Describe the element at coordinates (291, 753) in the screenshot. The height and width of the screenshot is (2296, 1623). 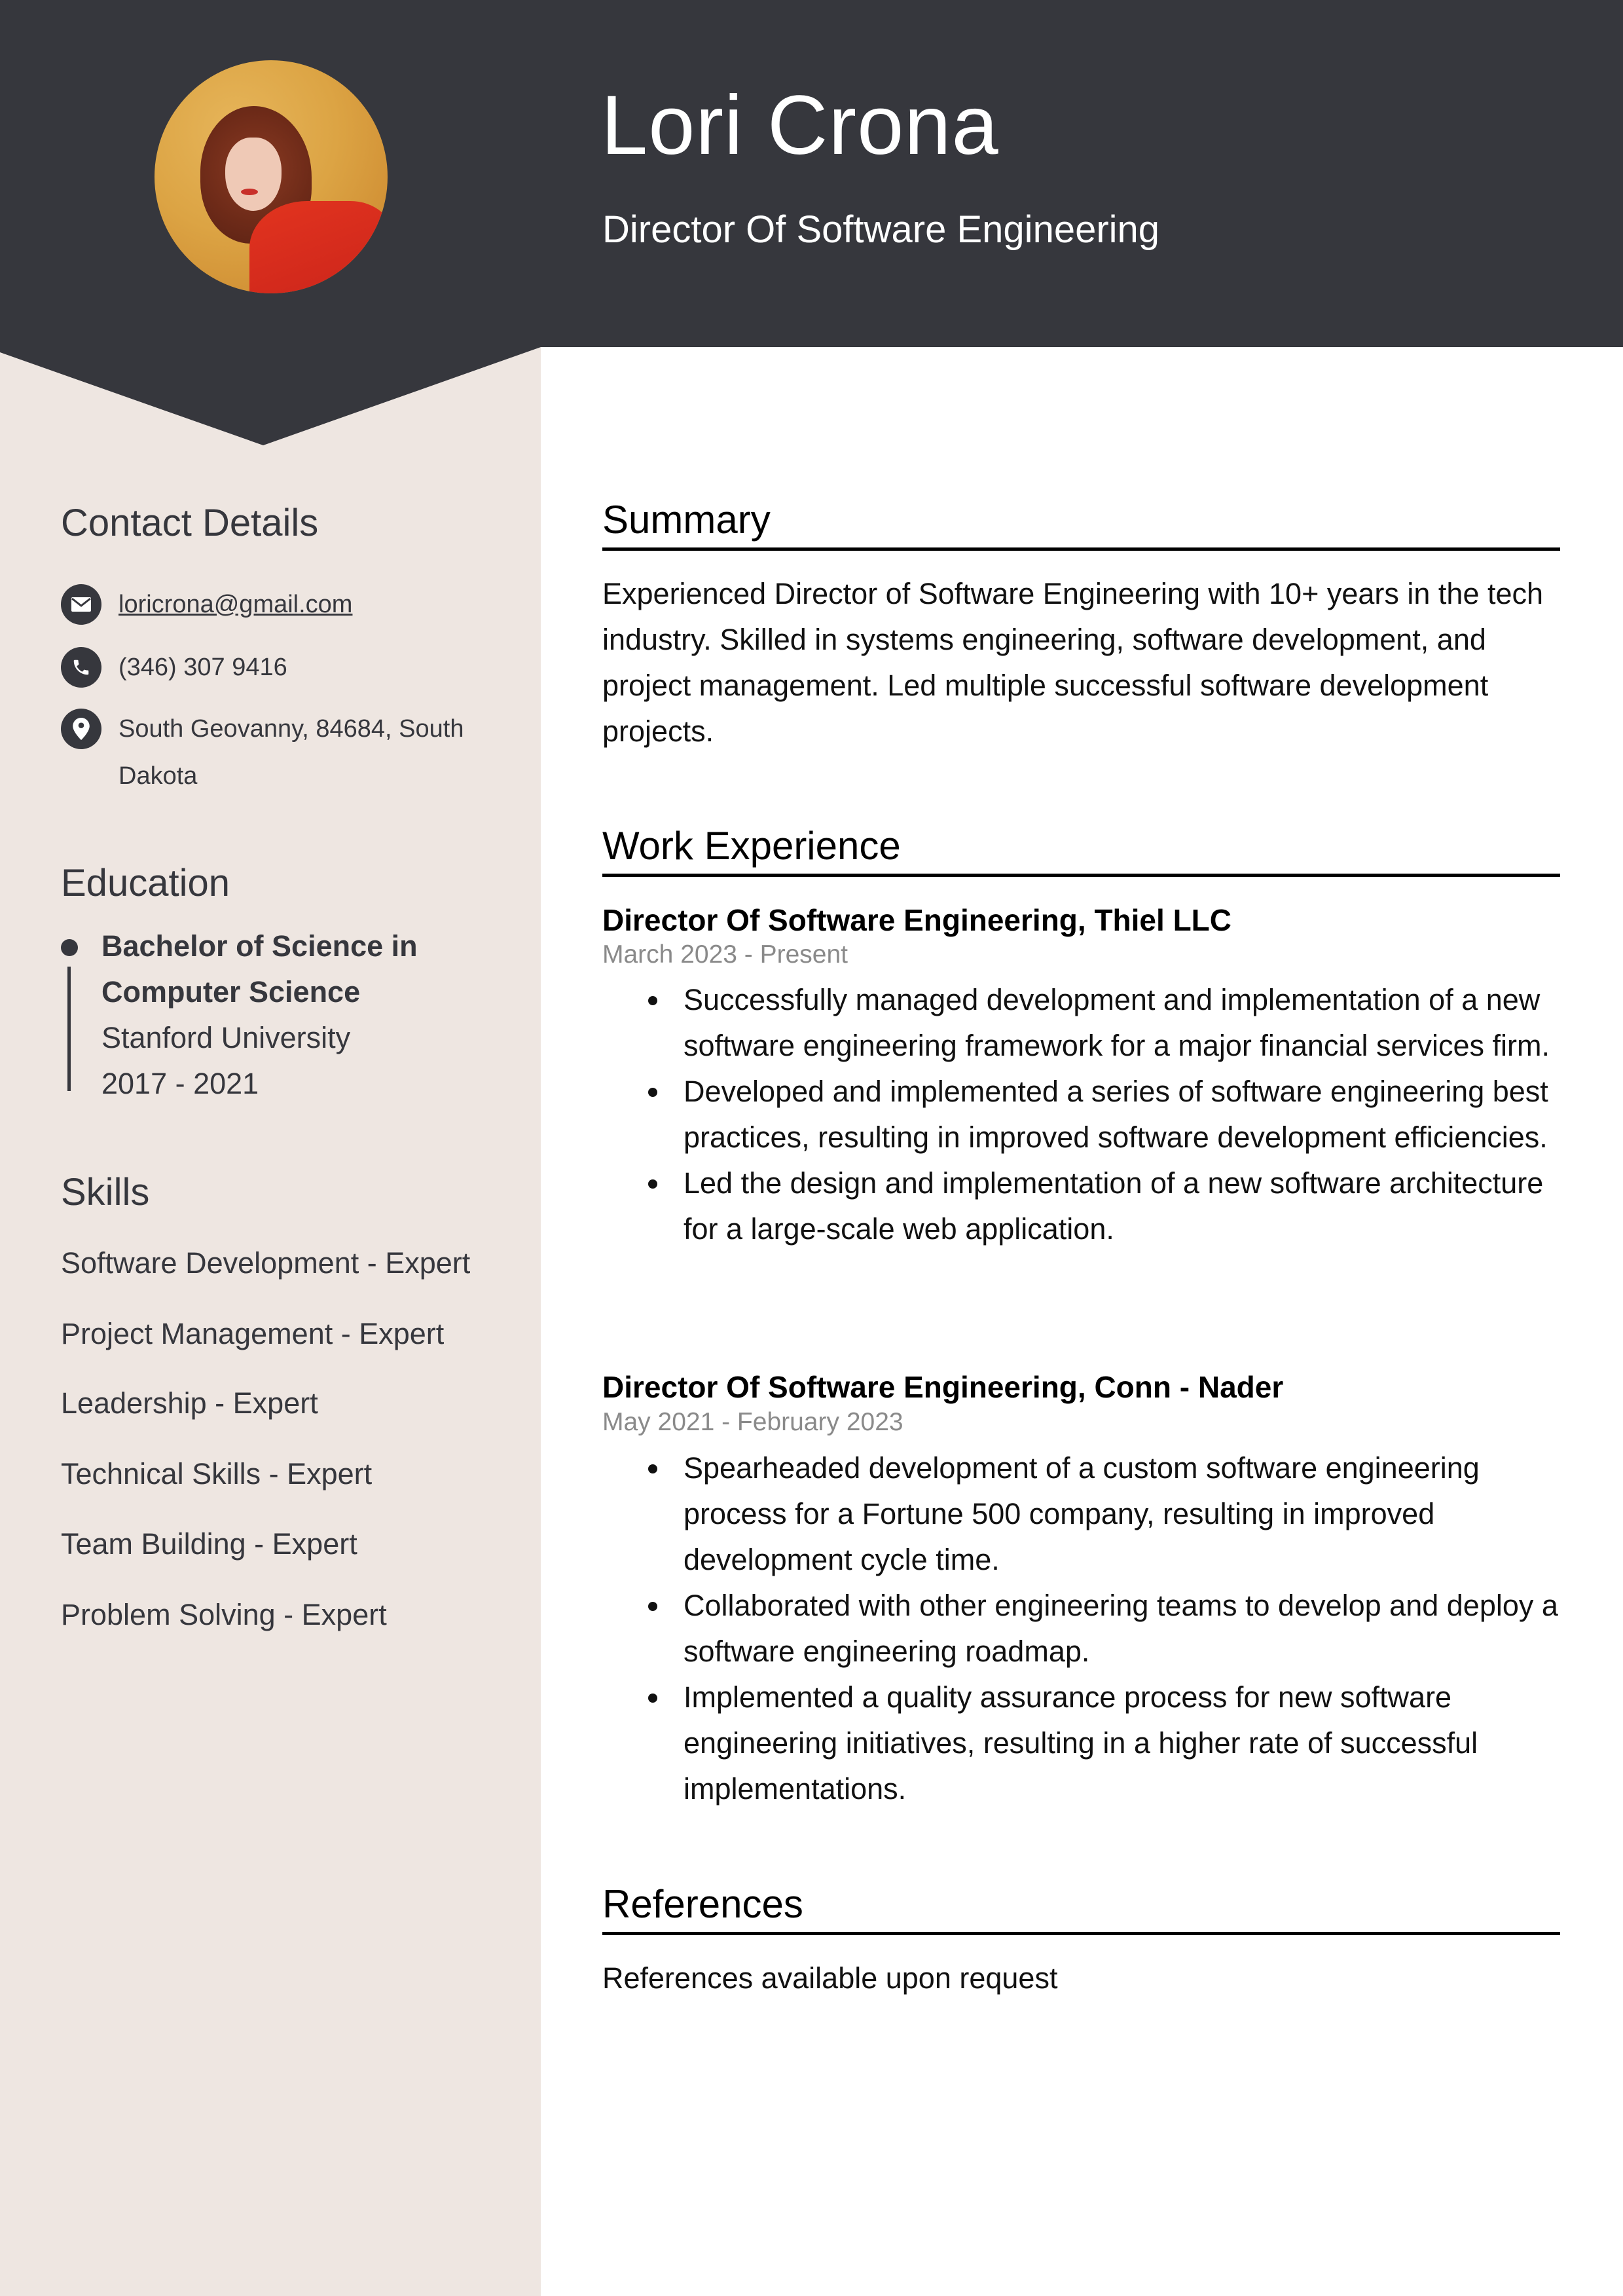
I see `address-text: South Geovanny, 84684, South Dakota` at that location.